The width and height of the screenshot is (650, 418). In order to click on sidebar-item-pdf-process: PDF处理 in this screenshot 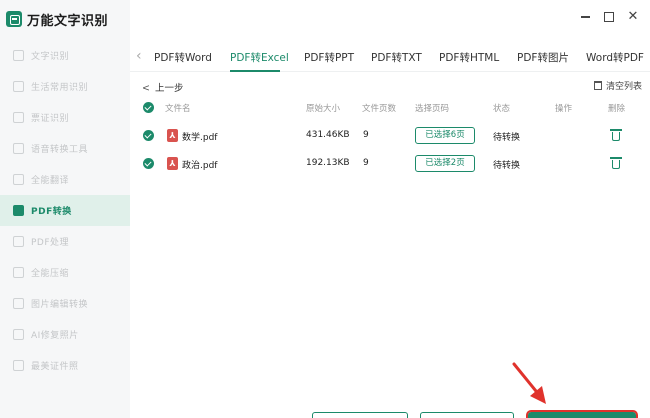, I will do `click(65, 241)`.